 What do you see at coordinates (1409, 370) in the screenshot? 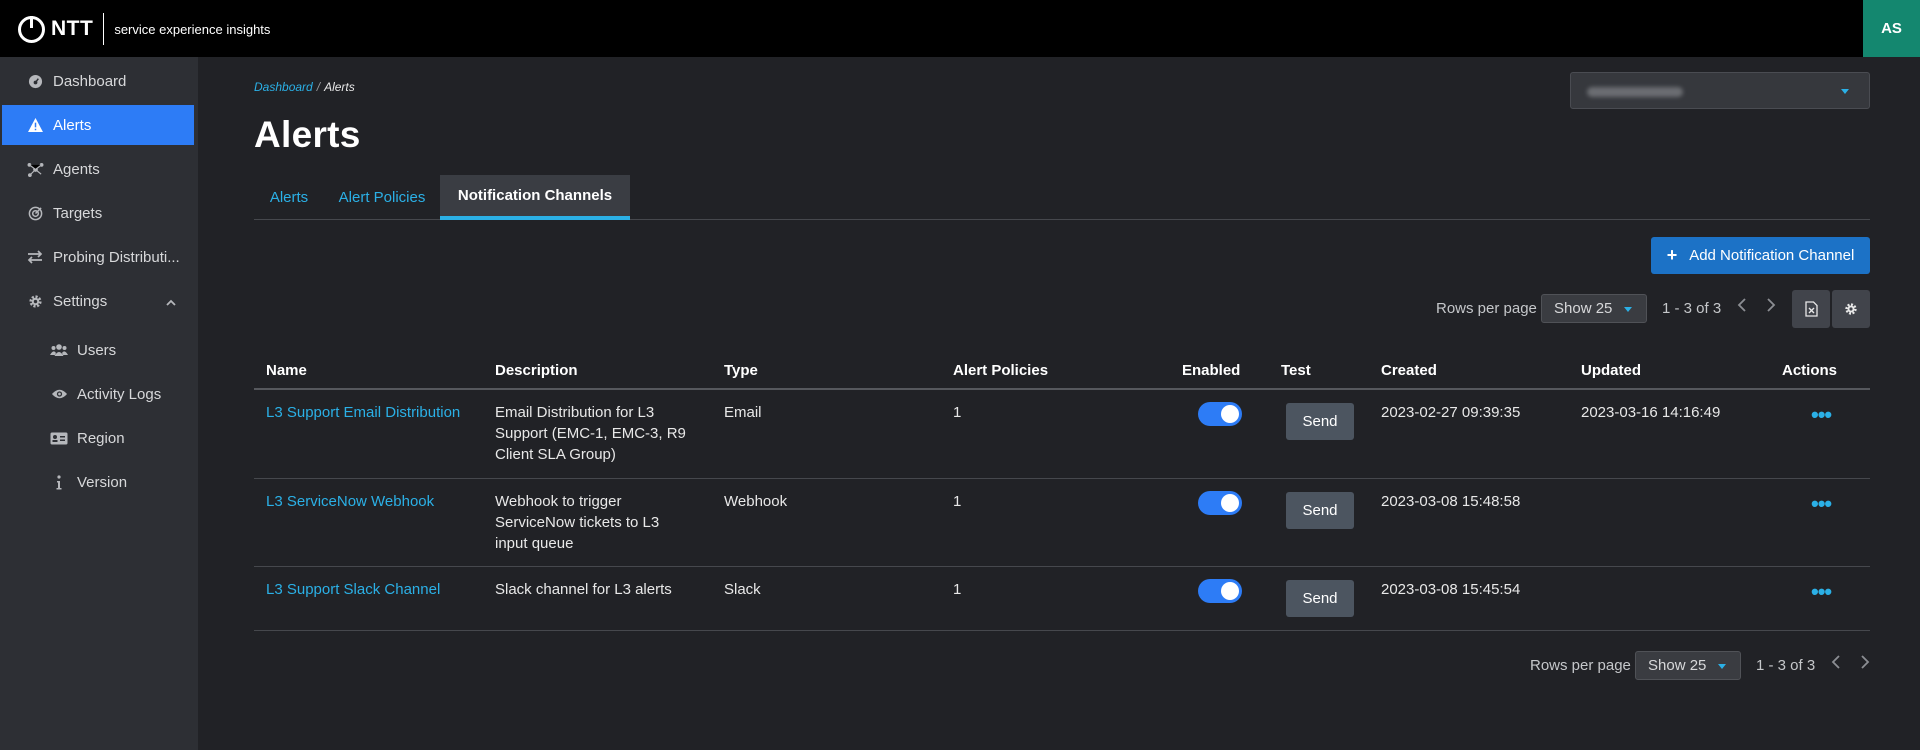
I see `column-header-created: Created` at bounding box center [1409, 370].